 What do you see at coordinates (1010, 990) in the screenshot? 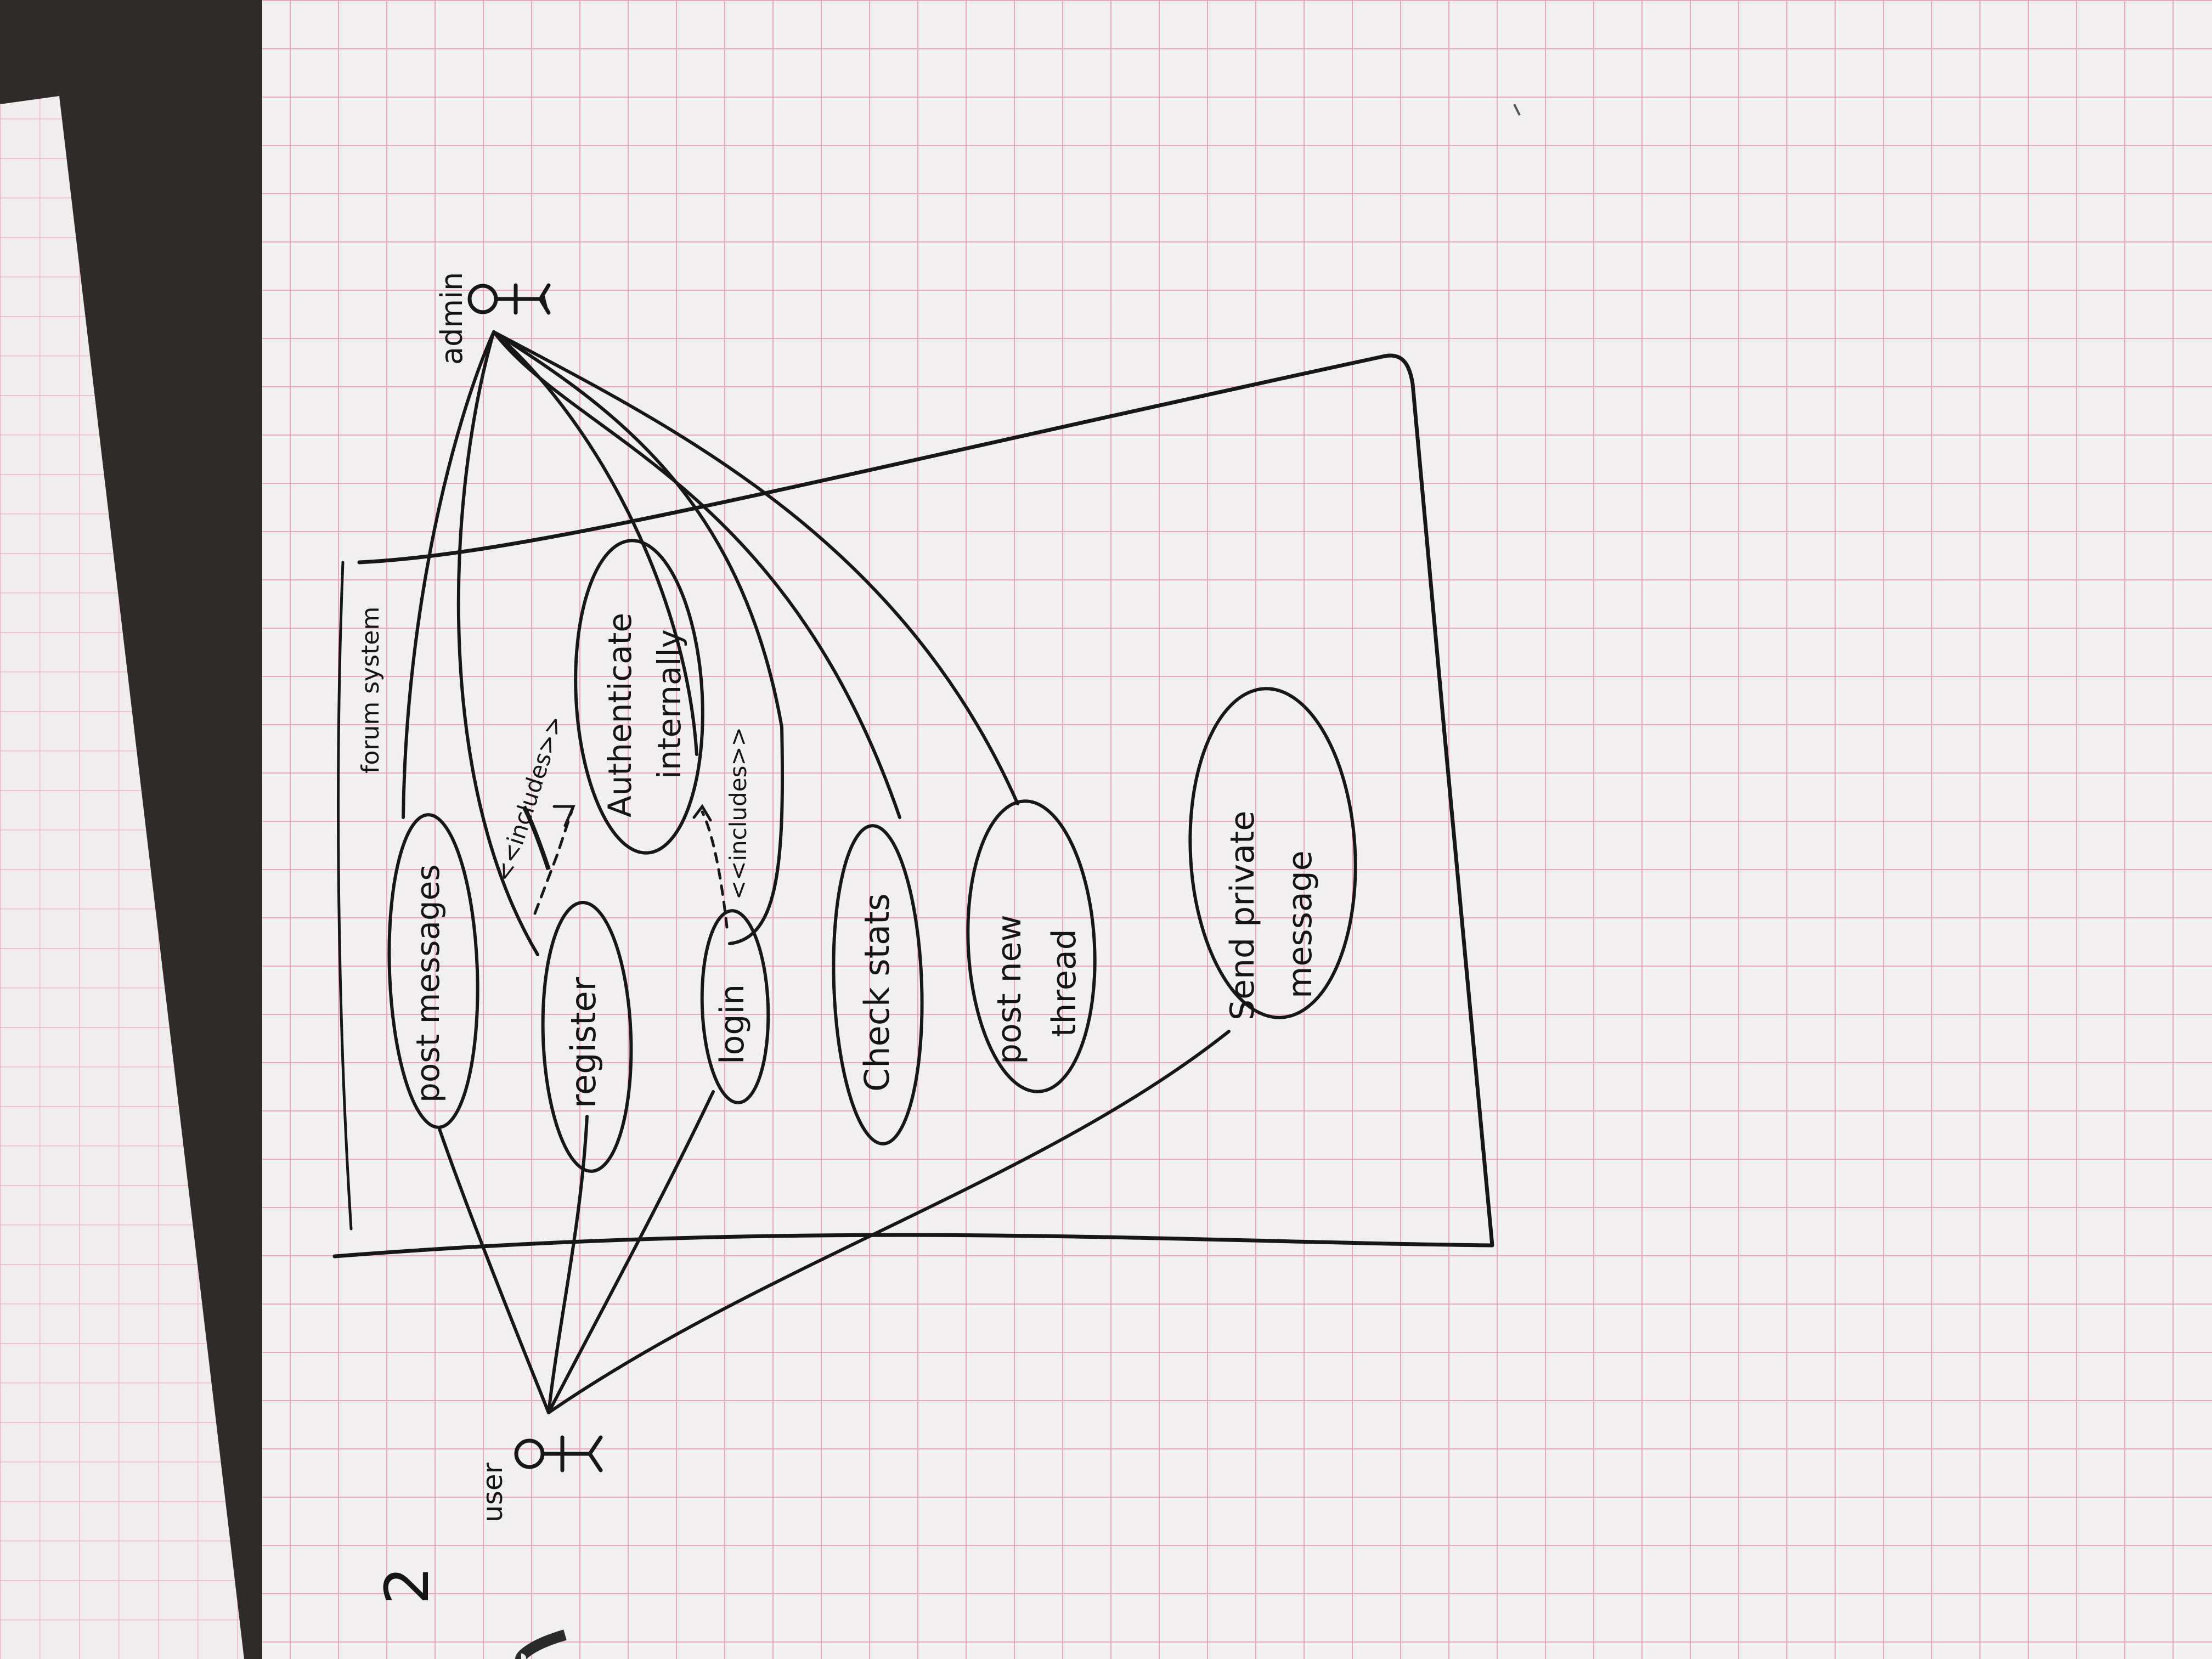
I see `use-case-label-line1: post new` at bounding box center [1010, 990].